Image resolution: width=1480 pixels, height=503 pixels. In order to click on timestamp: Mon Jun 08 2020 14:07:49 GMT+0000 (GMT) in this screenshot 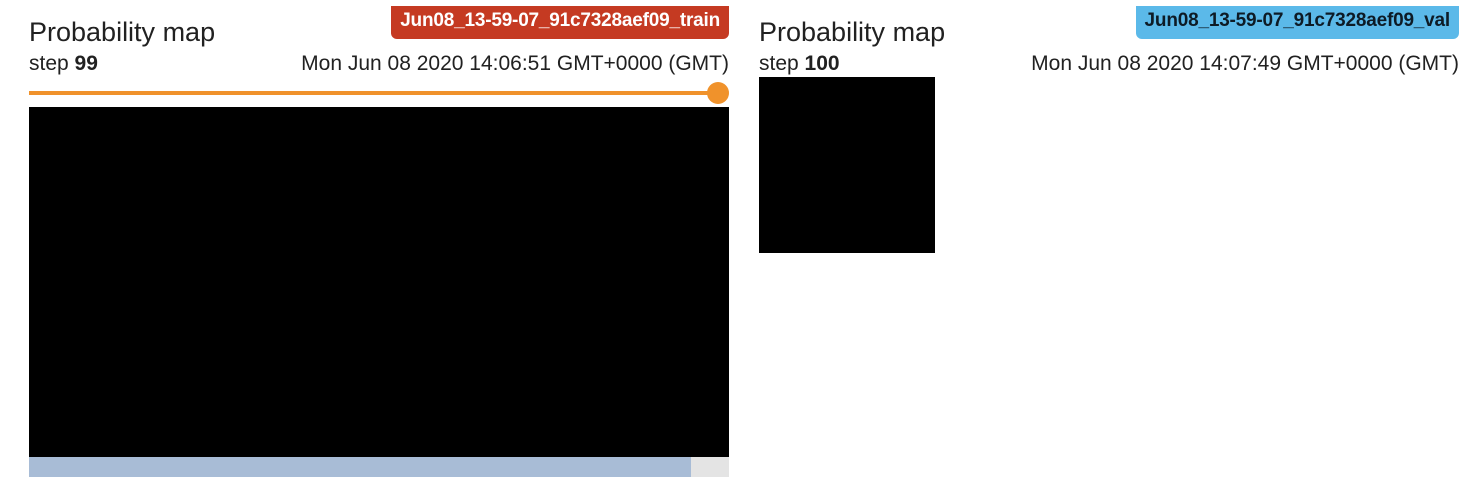, I will do `click(1245, 63)`.